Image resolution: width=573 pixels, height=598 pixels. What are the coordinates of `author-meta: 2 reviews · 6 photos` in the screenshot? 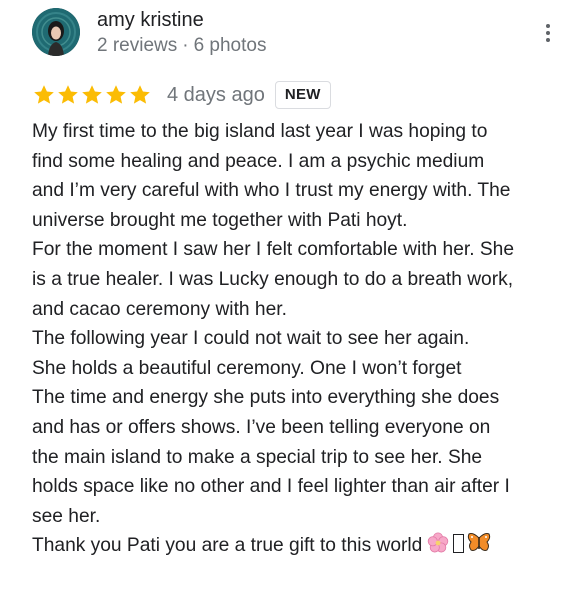 It's located at (181, 46).